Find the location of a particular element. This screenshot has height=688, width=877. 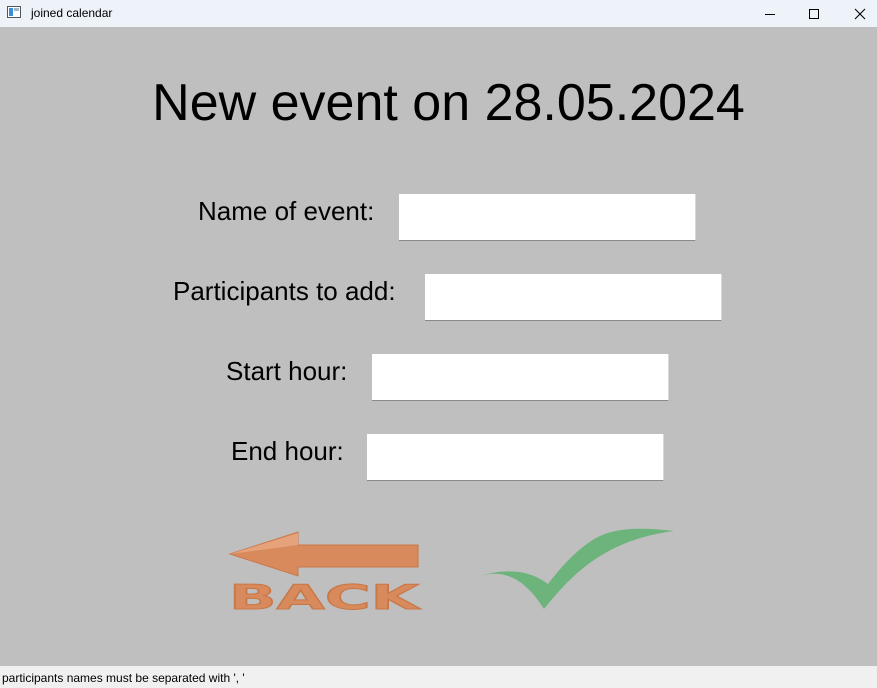

close-button is located at coordinates (857, 13).